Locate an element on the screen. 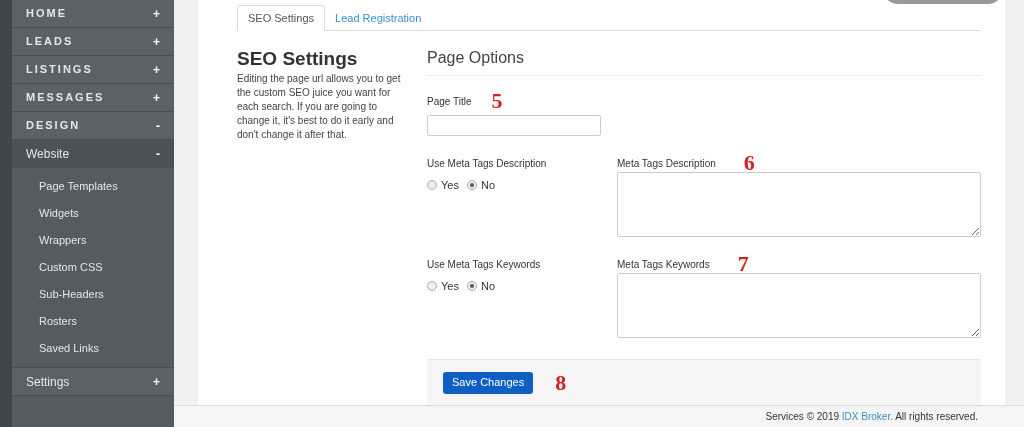 Image resolution: width=1024 pixels, height=427 pixels. tab: Lead Registration is located at coordinates (378, 18).